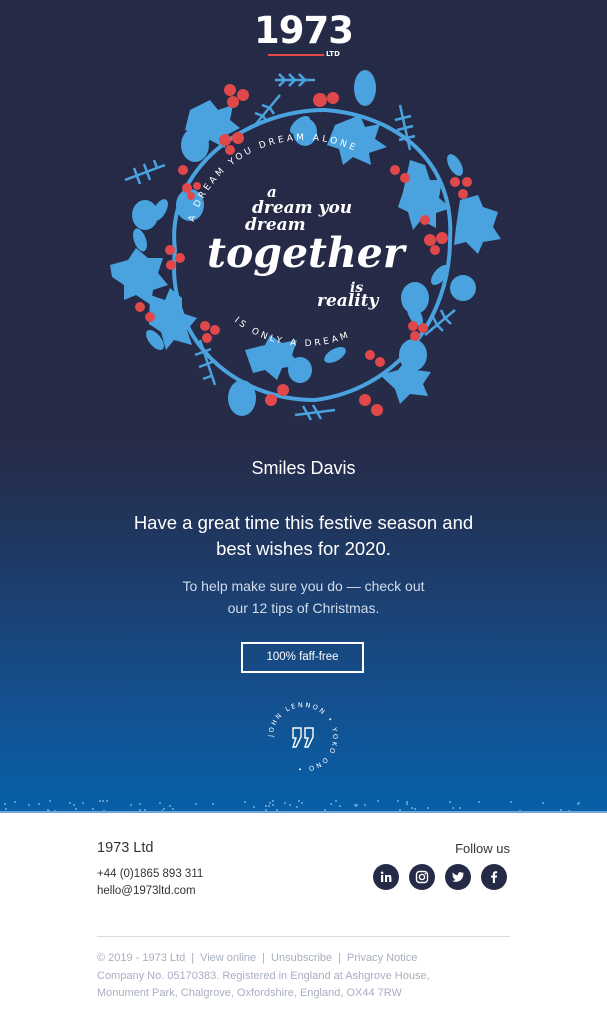  I want to click on twitter-icon, so click(458, 877).